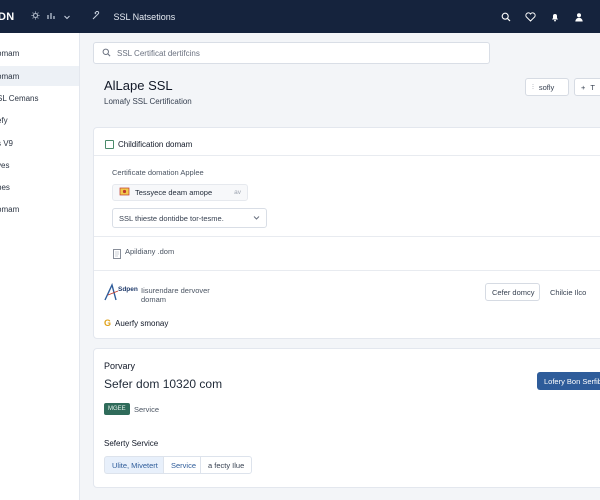 This screenshot has width=600, height=500. What do you see at coordinates (154, 299) in the screenshot?
I see `provider-line2: domam` at bounding box center [154, 299].